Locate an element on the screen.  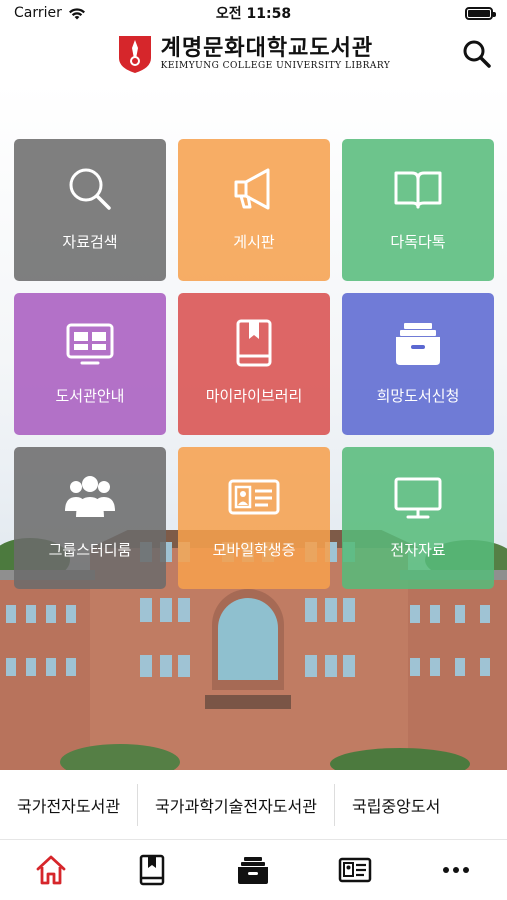
wifi-icon is located at coordinates (76, 13).